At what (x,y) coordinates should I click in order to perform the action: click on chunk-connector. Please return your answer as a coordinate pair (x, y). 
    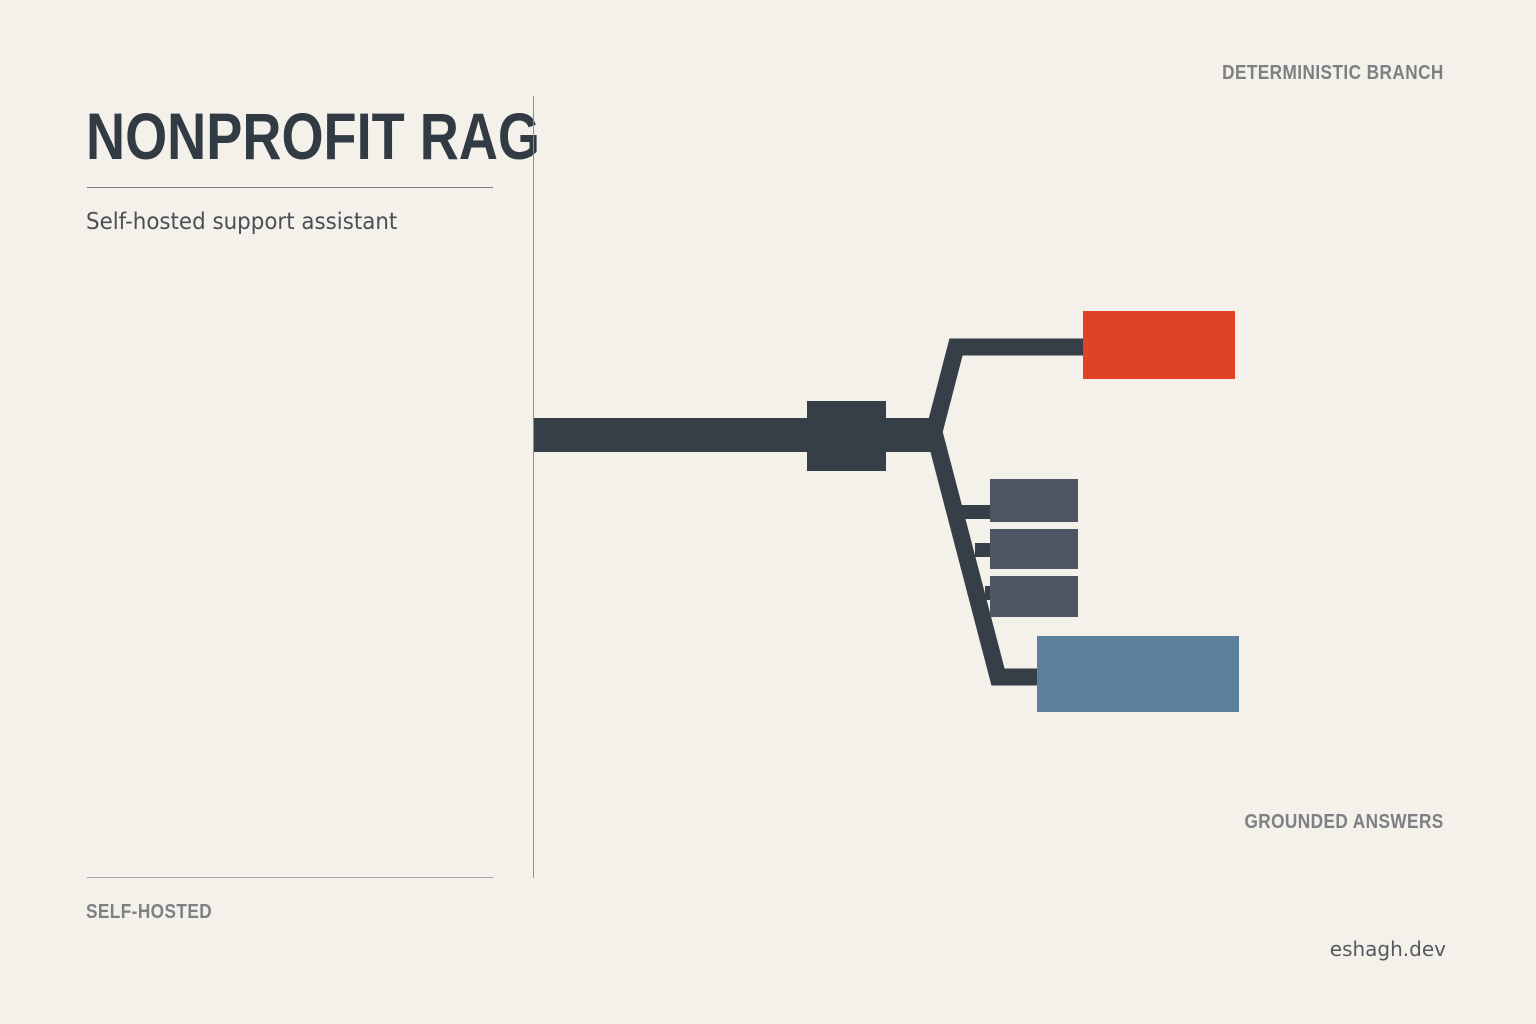
    Looking at the image, I should click on (978, 512).